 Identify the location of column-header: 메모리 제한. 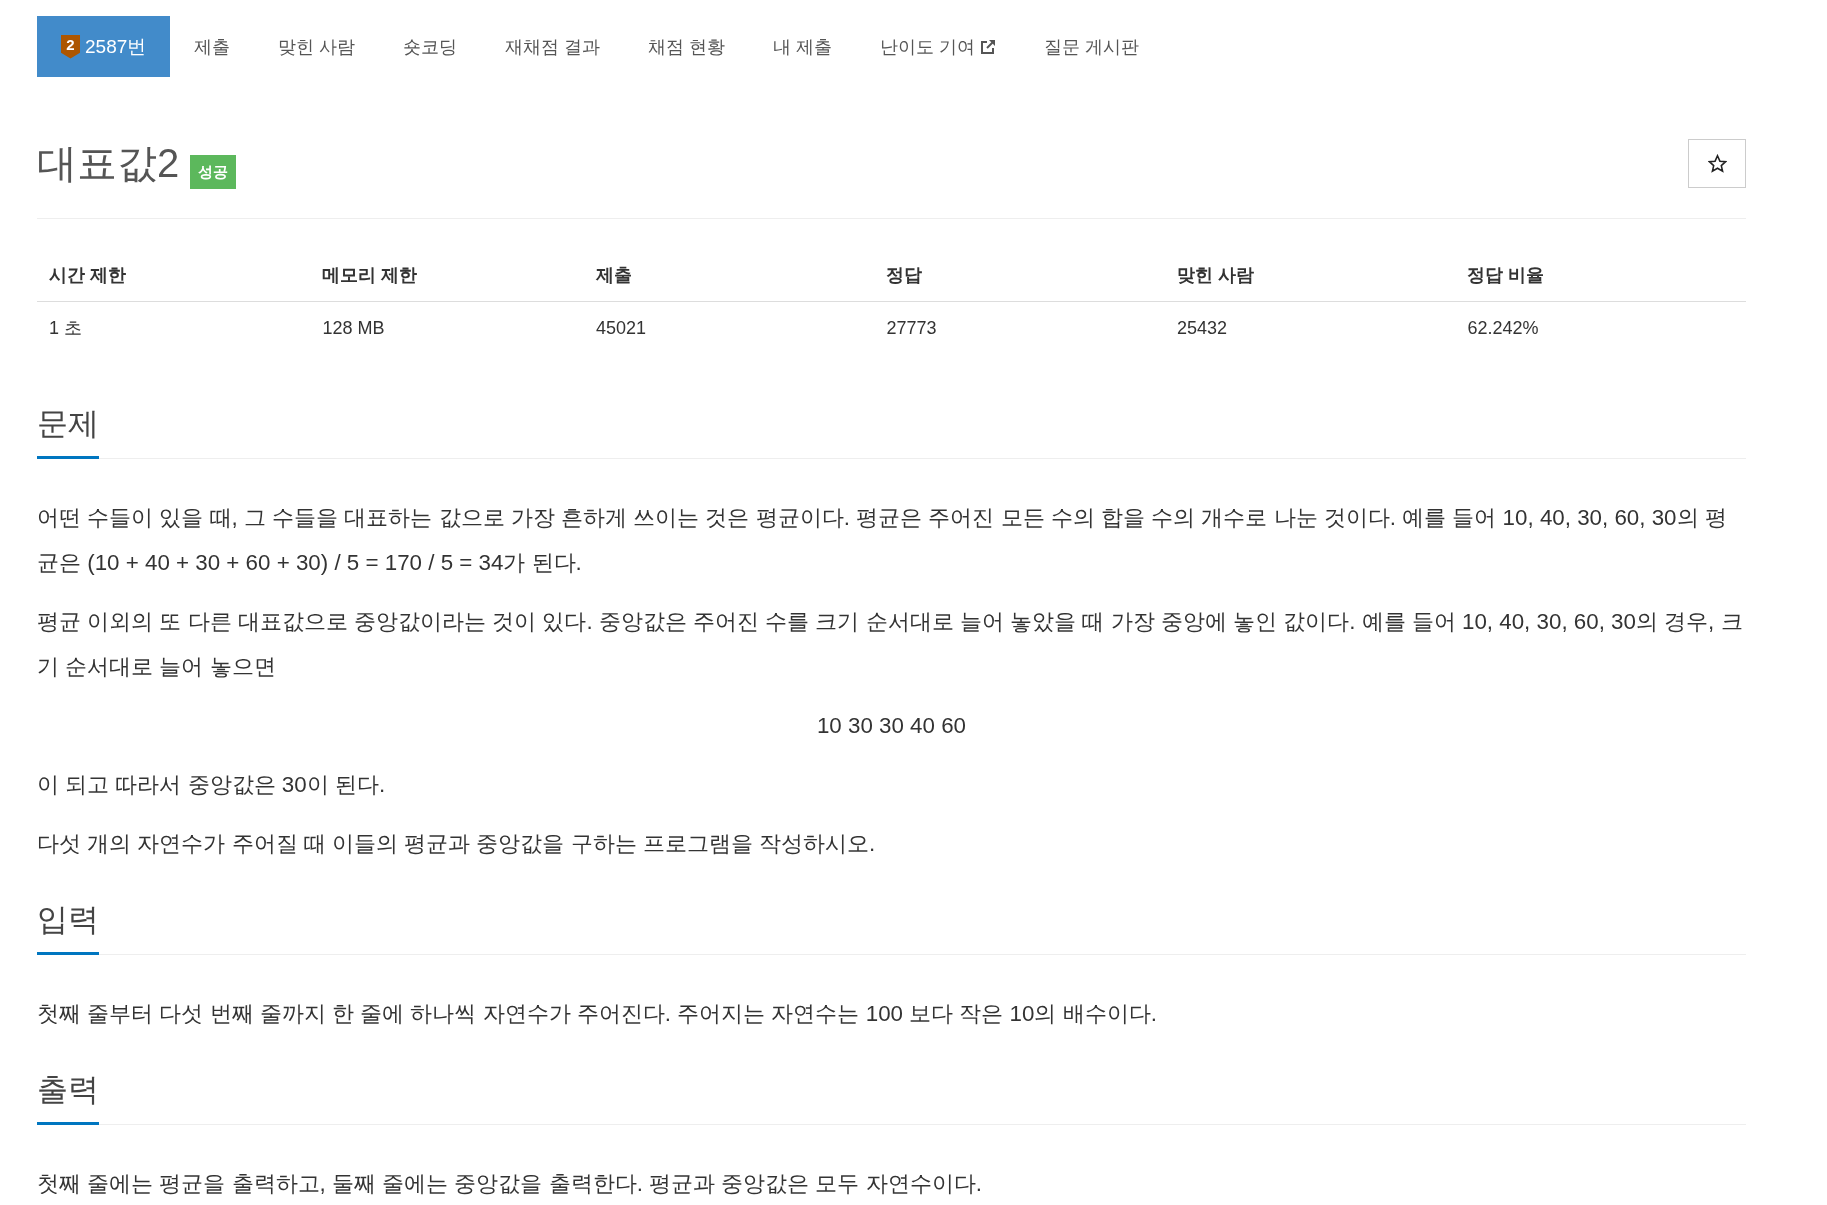
(447, 276).